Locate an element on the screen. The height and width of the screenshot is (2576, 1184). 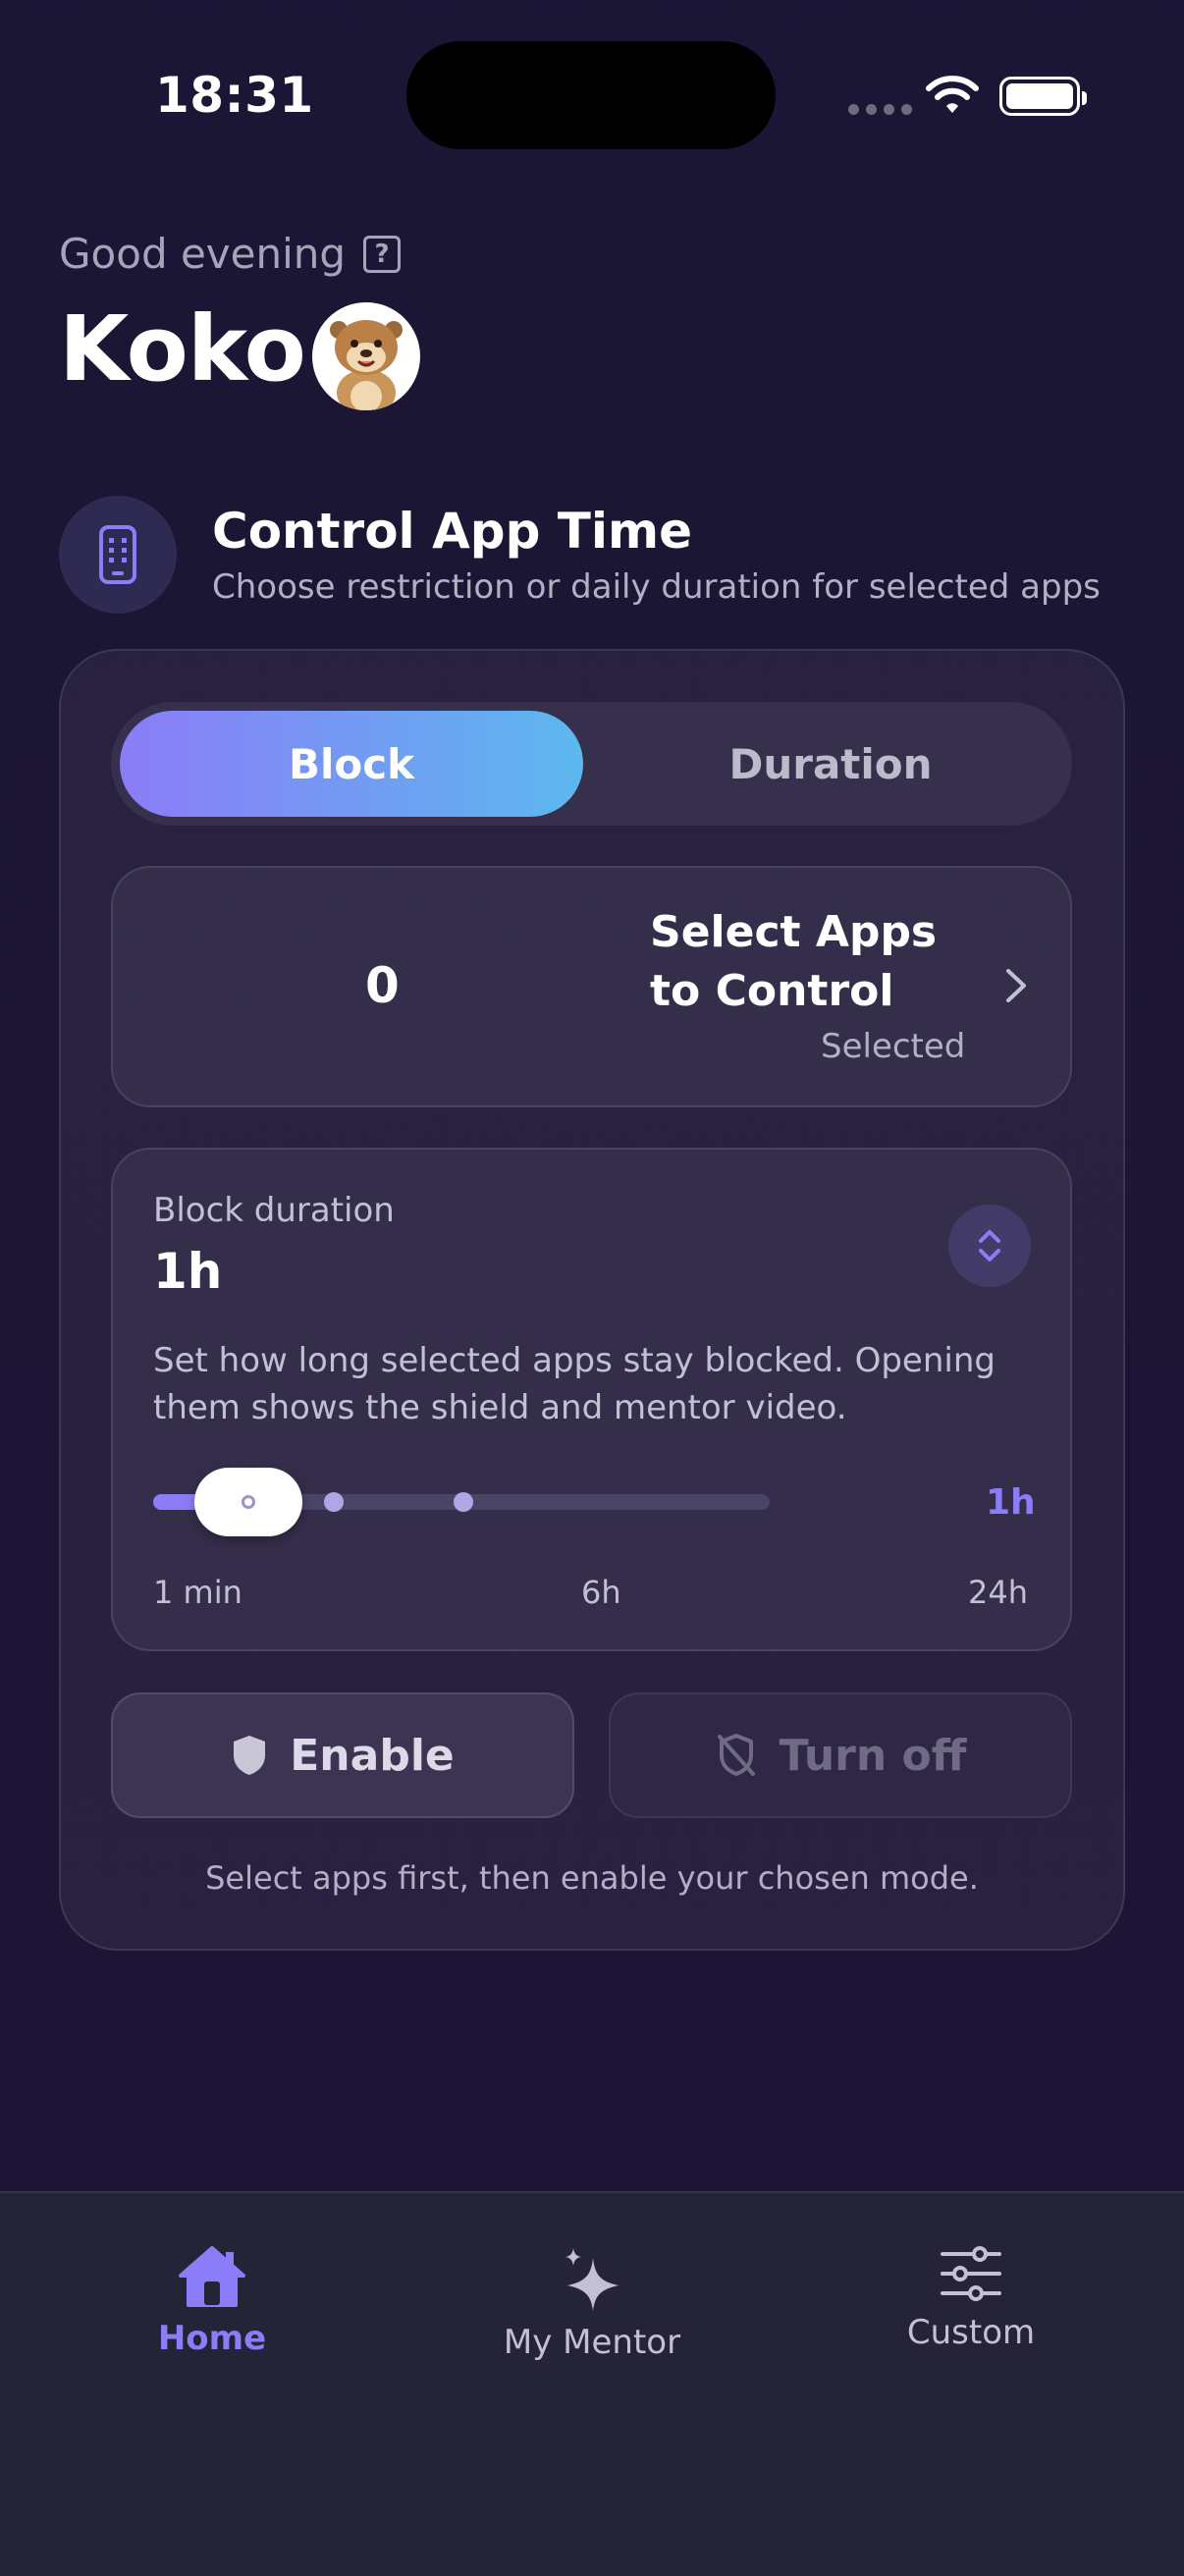
greeting: Good evening ? is located at coordinates (230, 254).